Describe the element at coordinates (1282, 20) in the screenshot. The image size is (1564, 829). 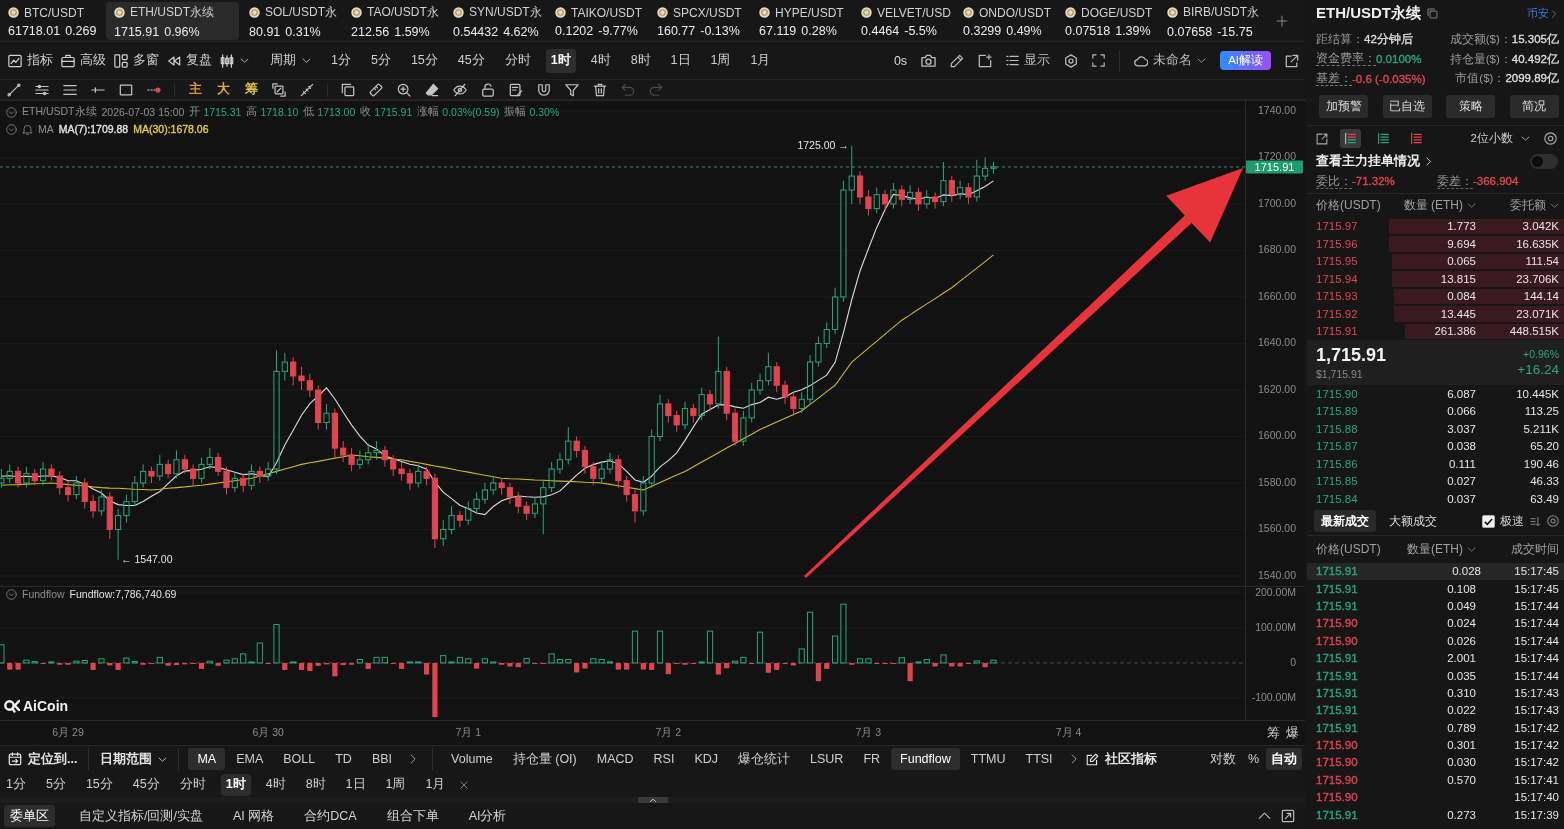
I see `plus-icon` at that location.